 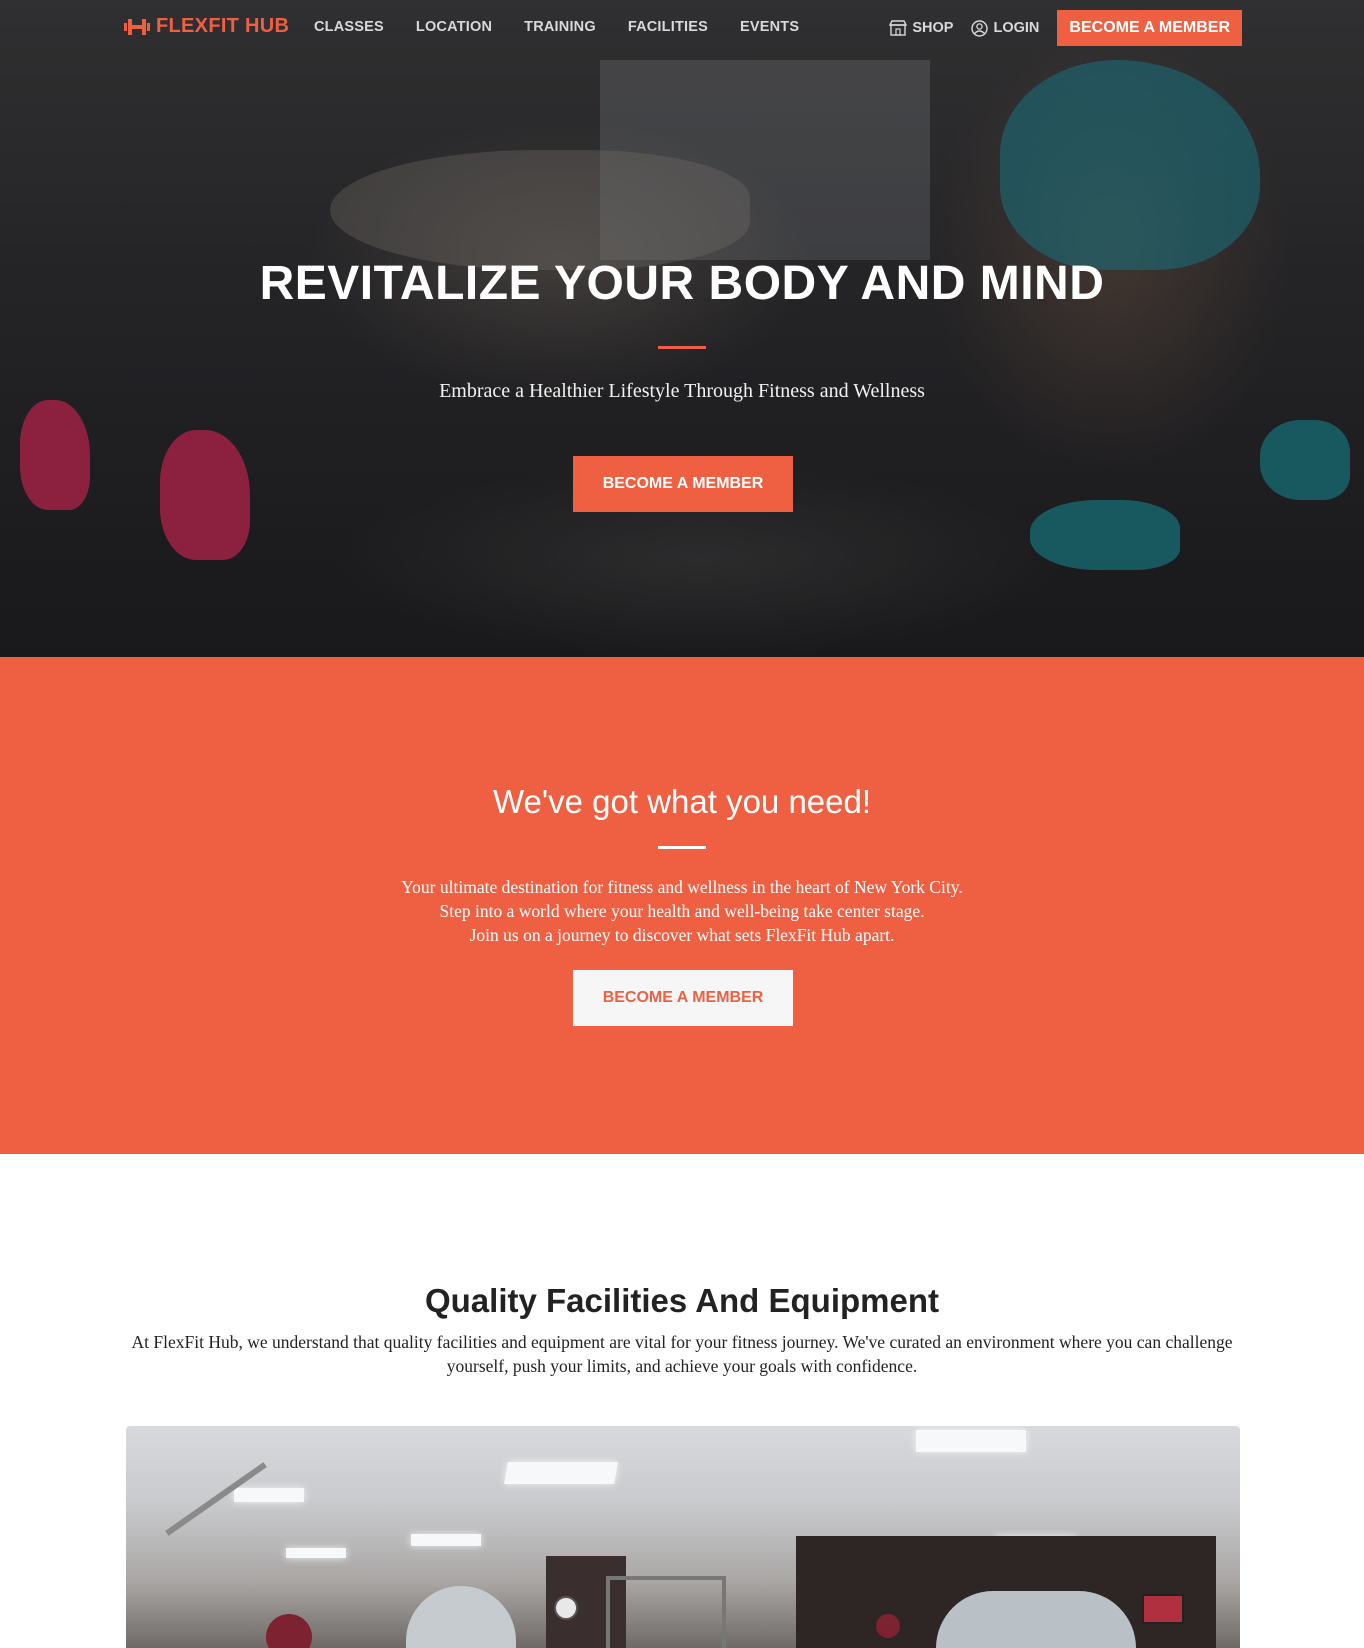 What do you see at coordinates (769, 27) in the screenshot?
I see `nav-link-events: EVENTS` at bounding box center [769, 27].